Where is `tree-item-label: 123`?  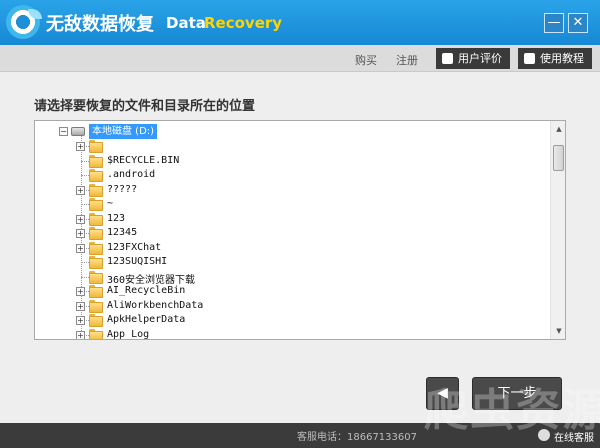 tree-item-label: 123 is located at coordinates (116, 218).